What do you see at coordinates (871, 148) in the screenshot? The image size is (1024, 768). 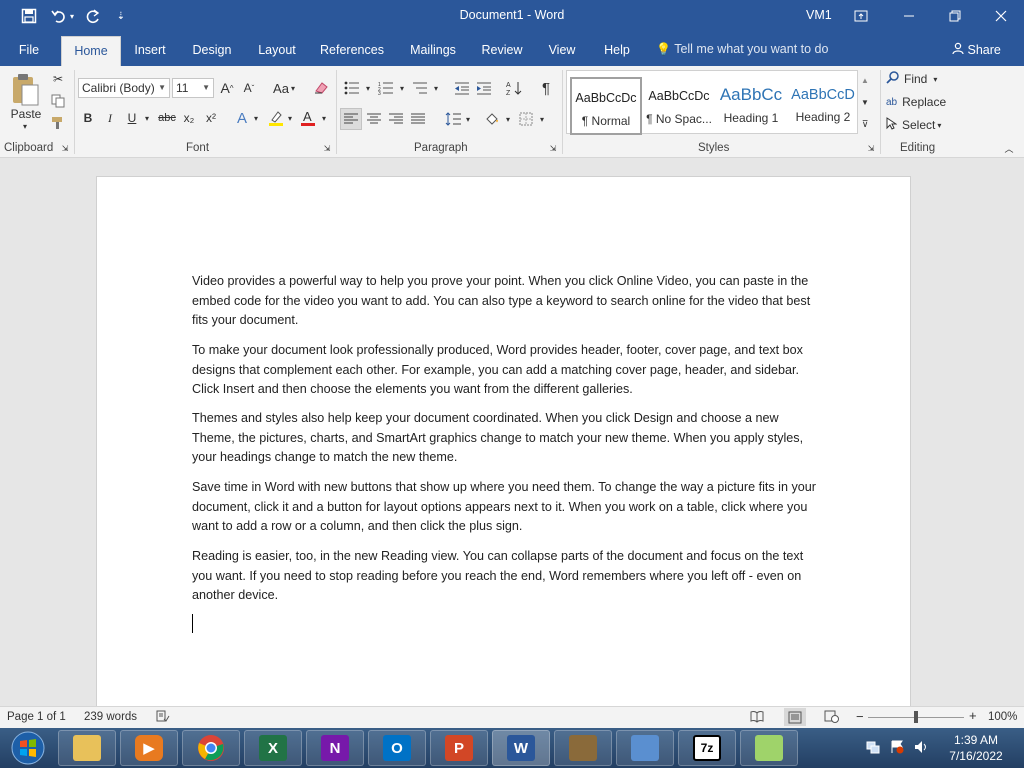 I see `styles-launcher-icon: ⇲` at bounding box center [871, 148].